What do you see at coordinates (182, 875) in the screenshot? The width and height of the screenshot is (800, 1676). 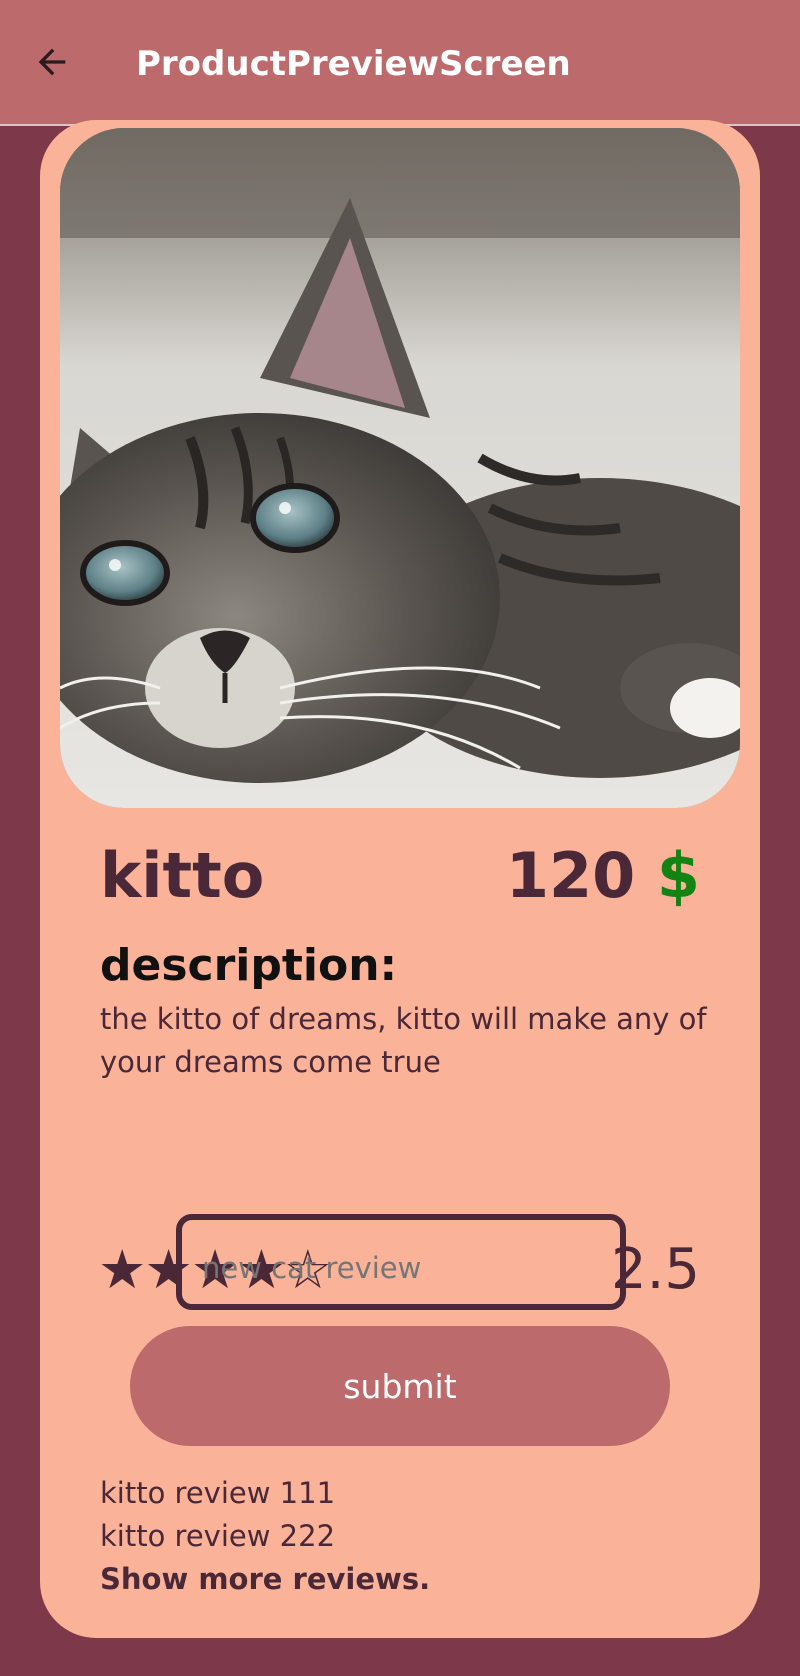 I see `product-name: kitto` at bounding box center [182, 875].